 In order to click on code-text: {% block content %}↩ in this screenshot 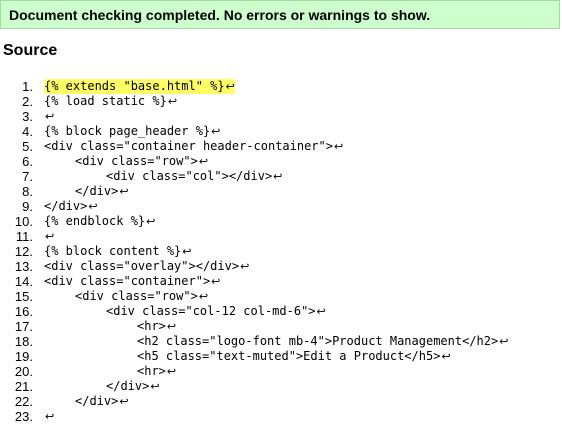, I will do `click(118, 251)`.